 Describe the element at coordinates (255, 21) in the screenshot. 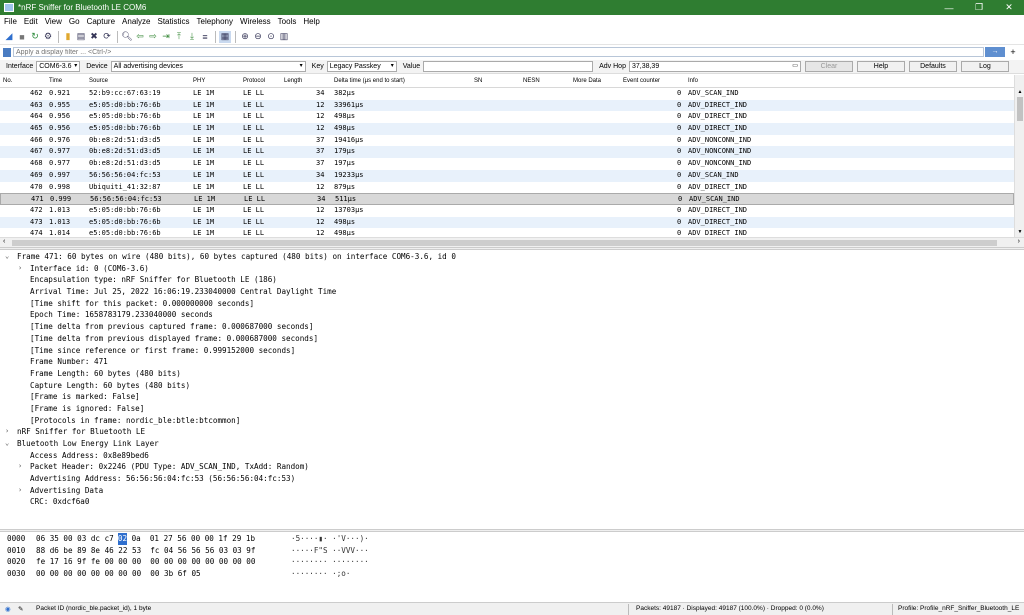

I see `menu-wireless: Wireless` at that location.